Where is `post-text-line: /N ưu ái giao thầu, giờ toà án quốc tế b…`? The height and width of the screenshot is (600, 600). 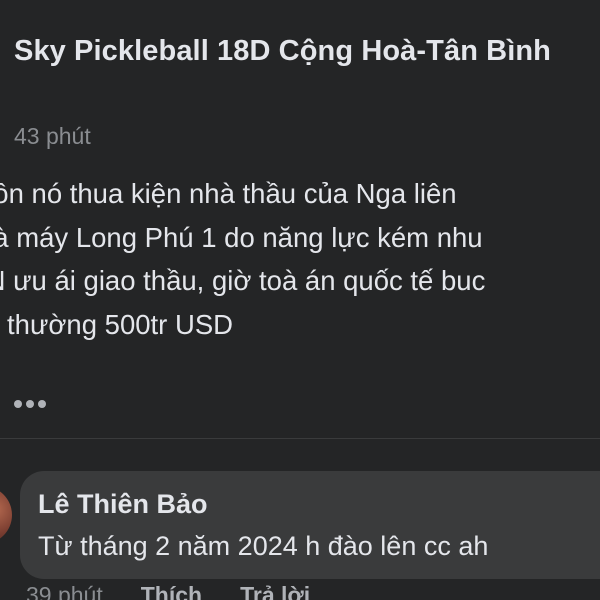 post-text-line: /N ưu ái giao thầu, giờ toà án quốc tế b… is located at coordinates (243, 280).